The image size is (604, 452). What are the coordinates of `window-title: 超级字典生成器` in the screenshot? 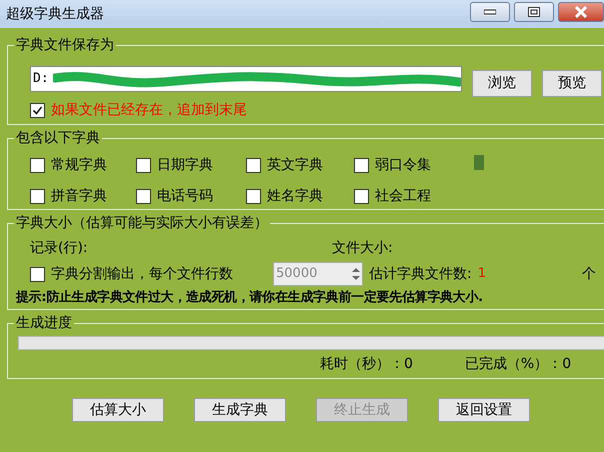 It's located at (55, 14).